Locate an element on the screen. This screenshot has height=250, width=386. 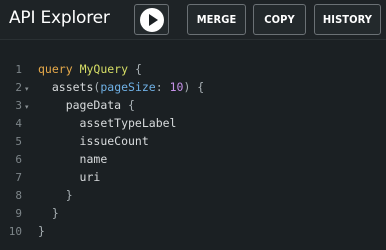
field-token: assets is located at coordinates (72, 87).